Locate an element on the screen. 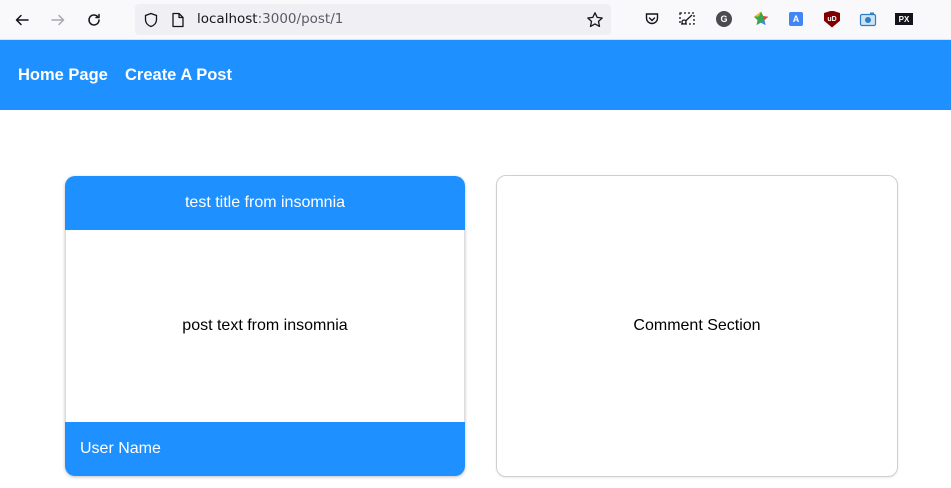 The image size is (951, 488). bookmark-star-icon is located at coordinates (595, 20).